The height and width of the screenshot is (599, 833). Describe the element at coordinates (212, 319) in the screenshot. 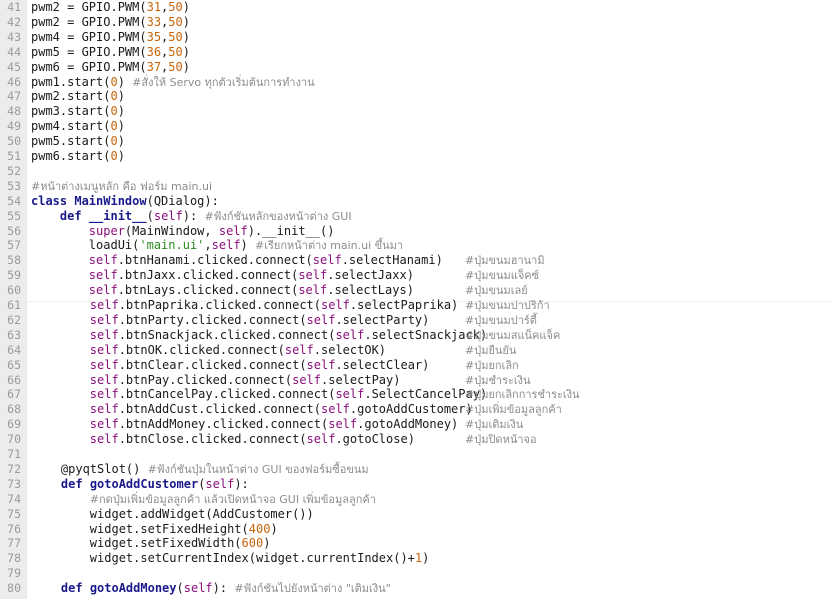

I see `code-token: .btnParty.clicked.connect(` at that location.